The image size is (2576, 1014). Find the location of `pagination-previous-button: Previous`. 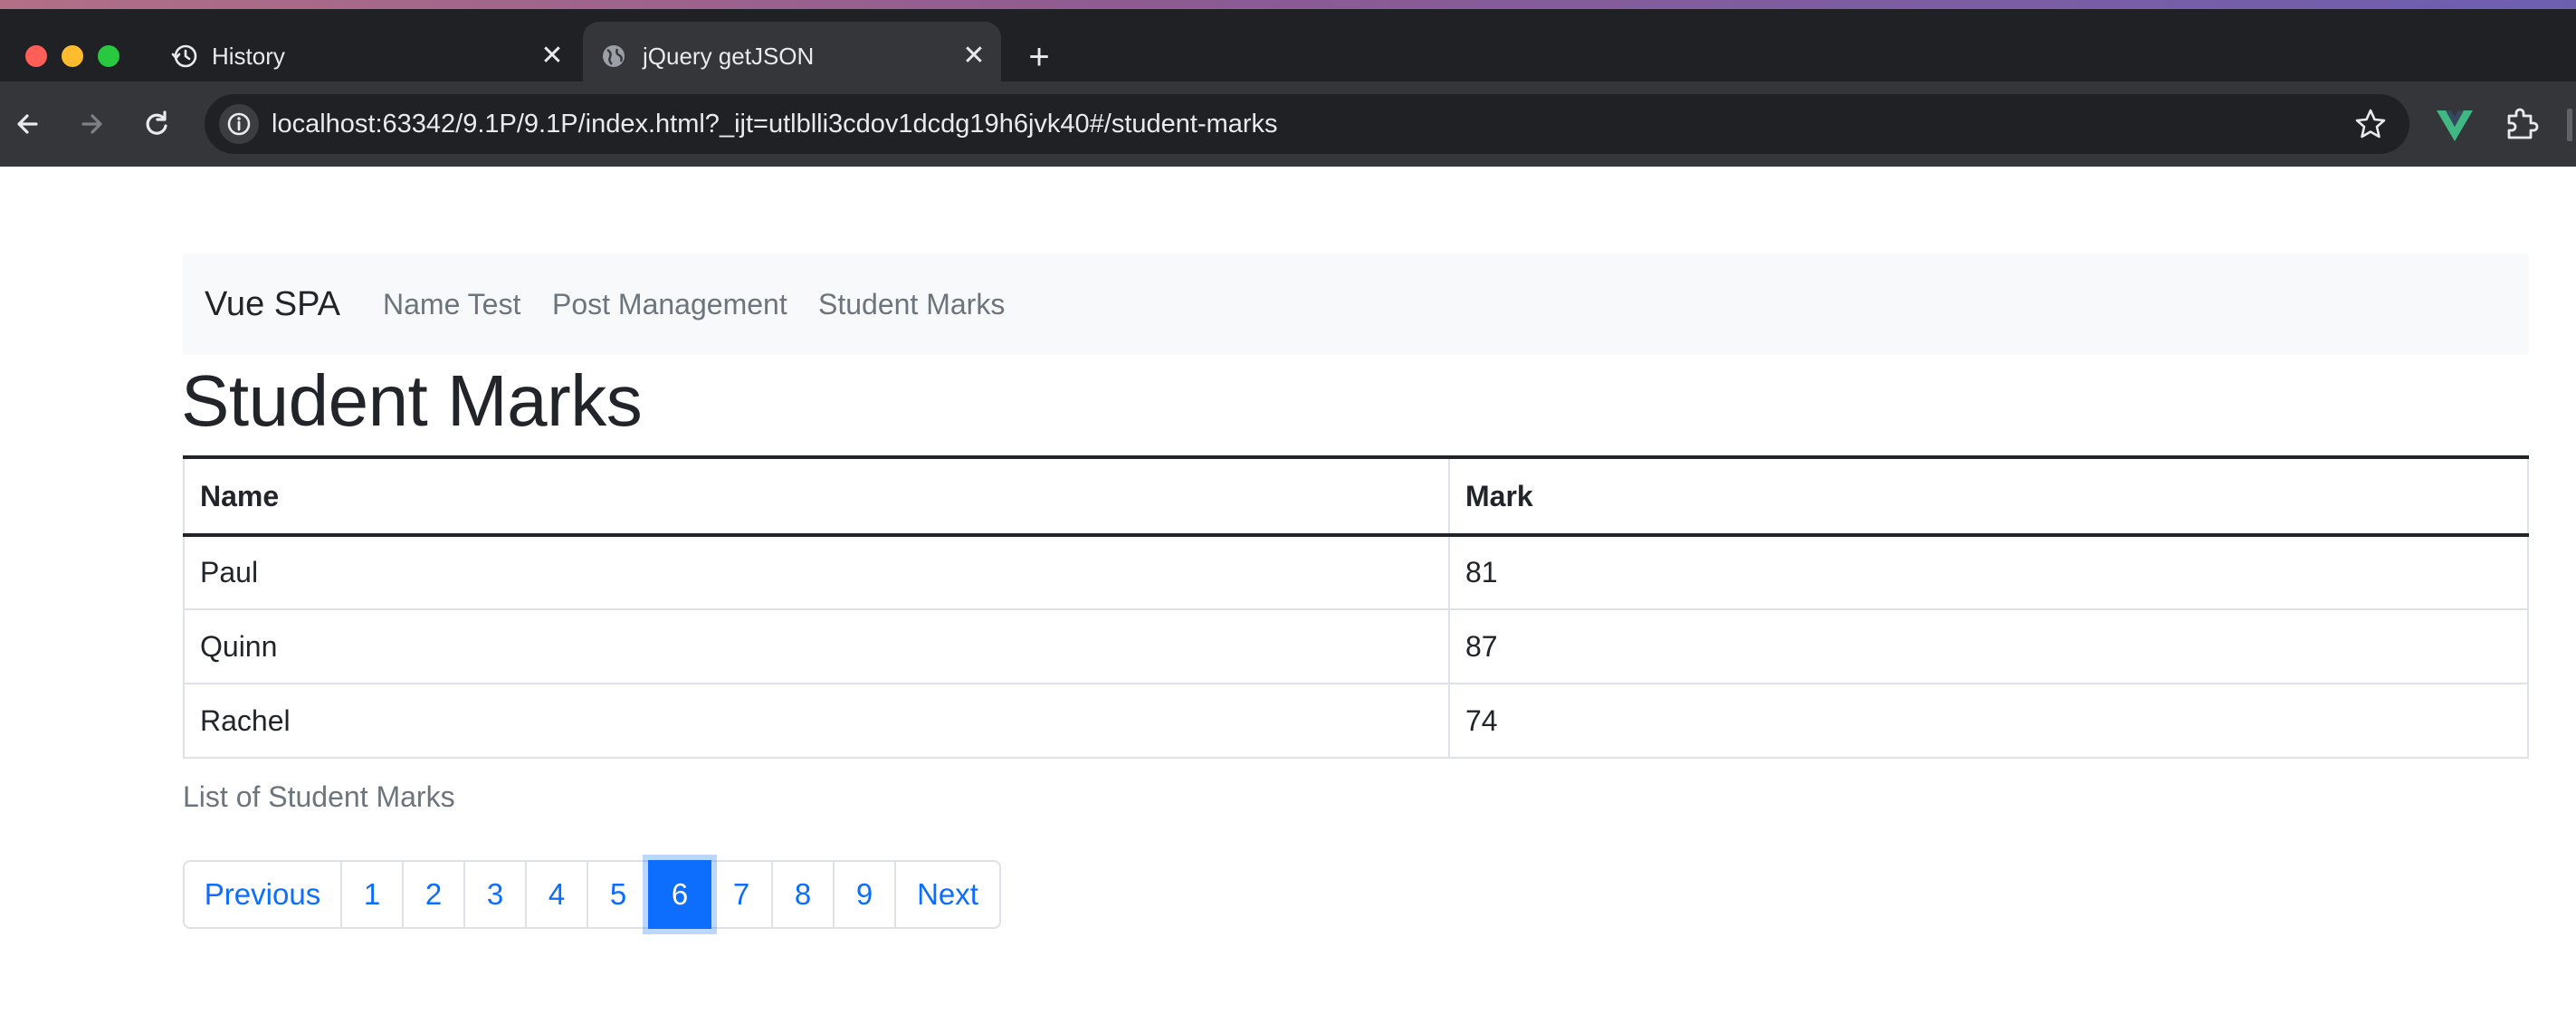

pagination-previous-button: Previous is located at coordinates (262, 895).